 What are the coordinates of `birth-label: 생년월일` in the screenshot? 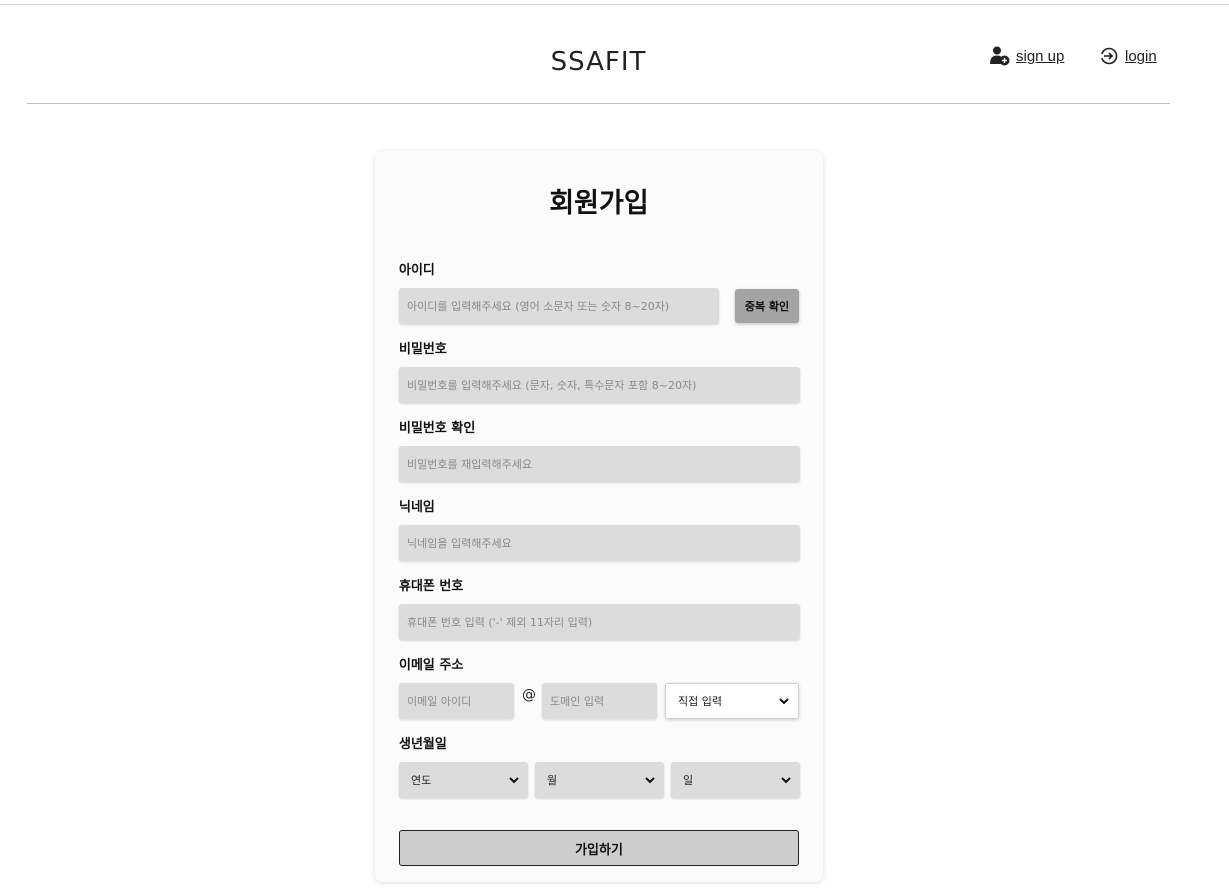 It's located at (423, 744).